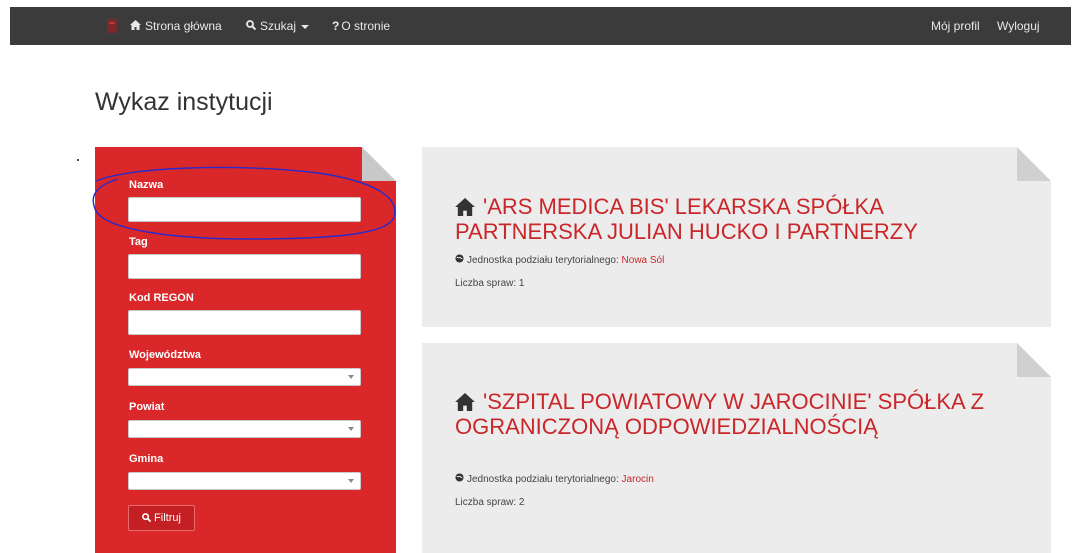  I want to click on commune-label: Gmina, so click(146, 459).